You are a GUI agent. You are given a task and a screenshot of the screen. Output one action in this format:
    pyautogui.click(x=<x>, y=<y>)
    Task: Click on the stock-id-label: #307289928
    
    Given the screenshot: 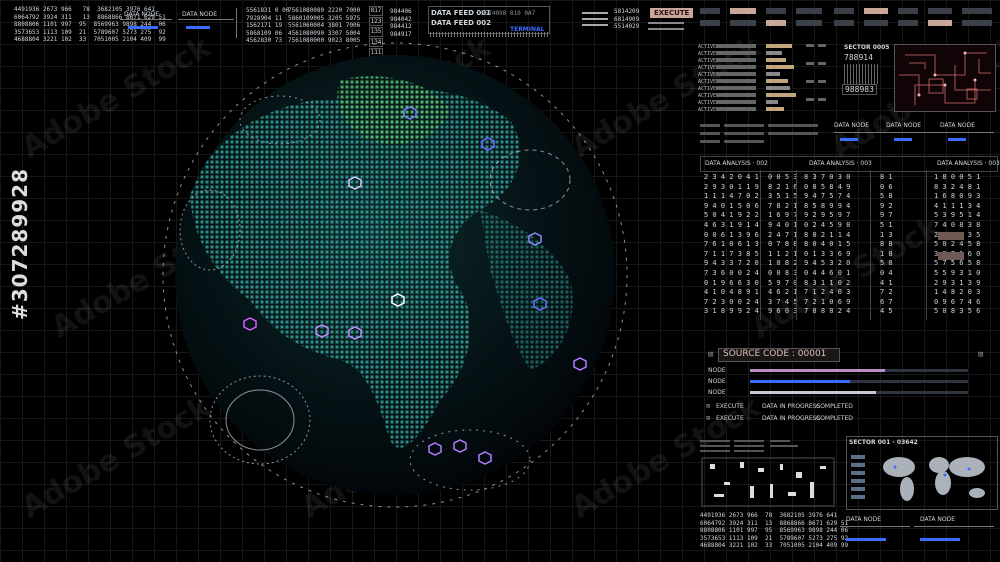 What is the action you would take?
    pyautogui.click(x=20, y=243)
    